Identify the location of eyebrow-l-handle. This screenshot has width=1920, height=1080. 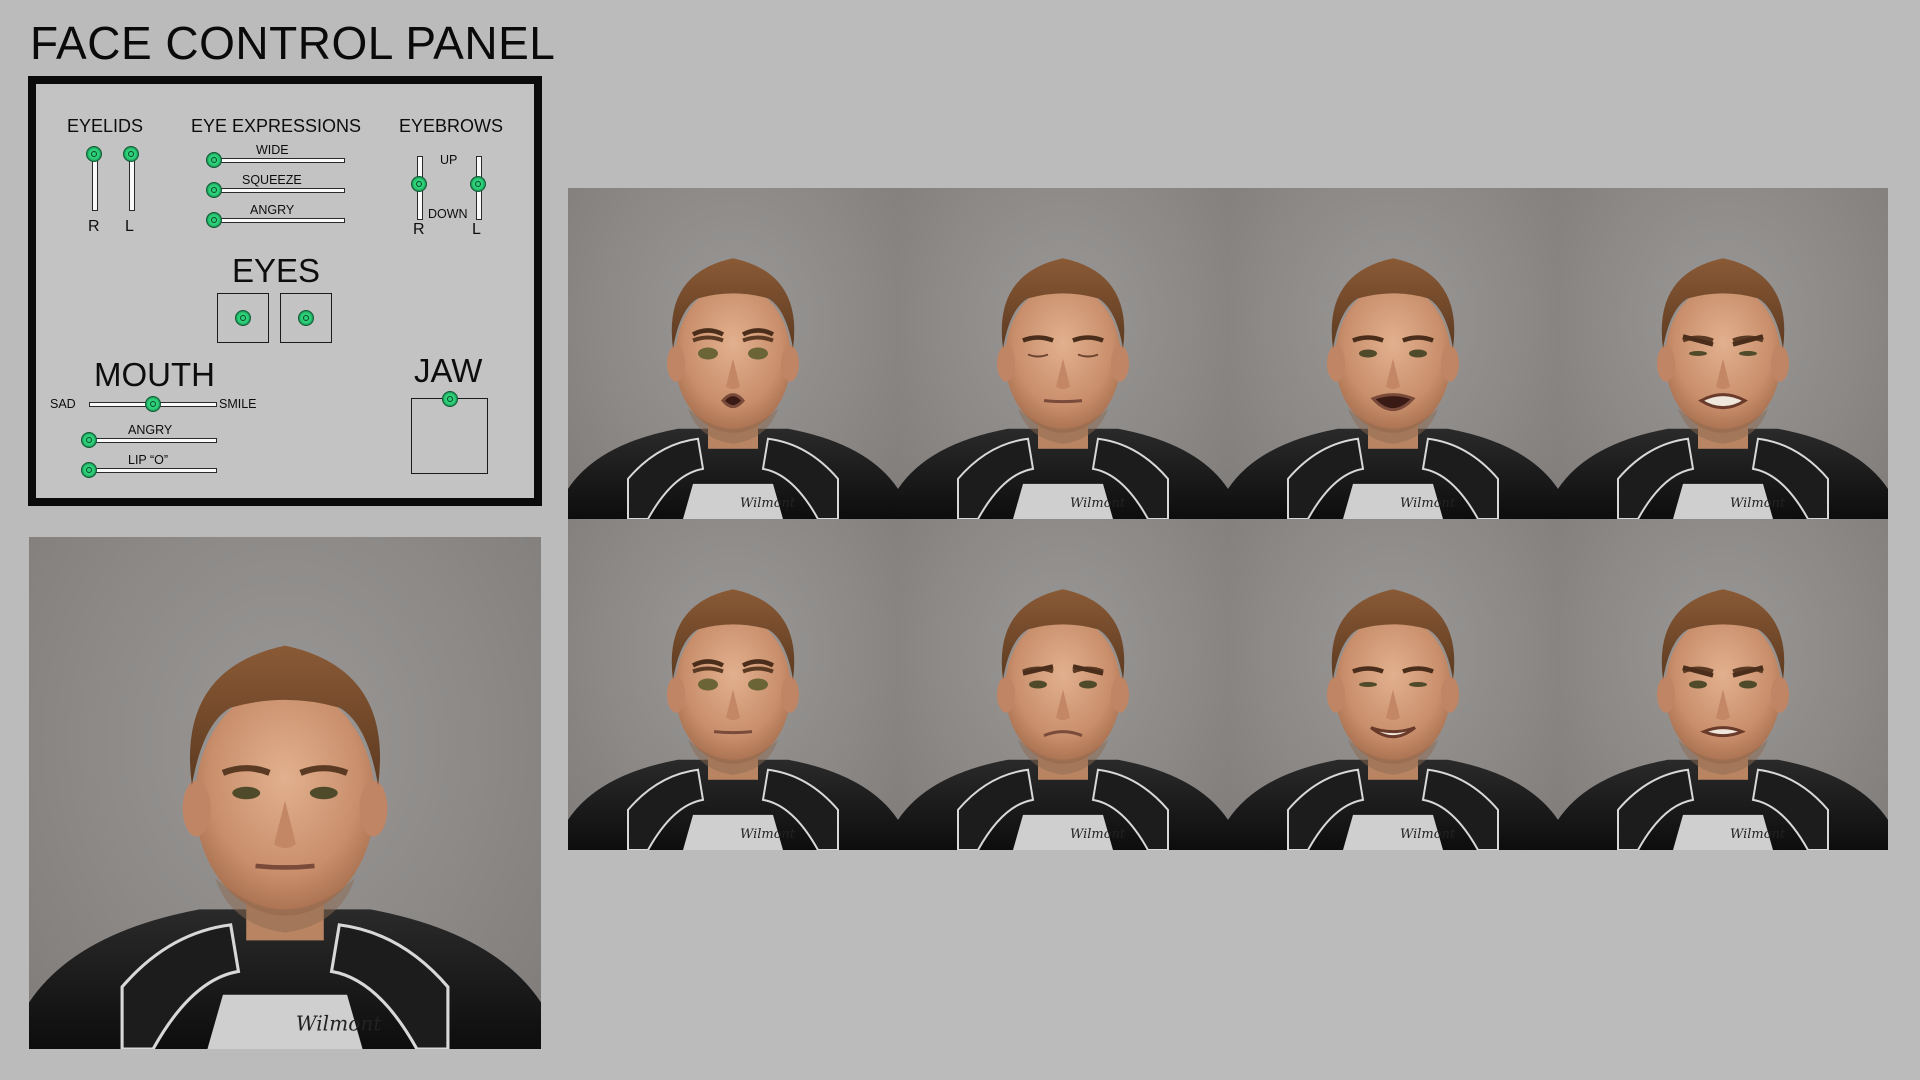
(478, 184).